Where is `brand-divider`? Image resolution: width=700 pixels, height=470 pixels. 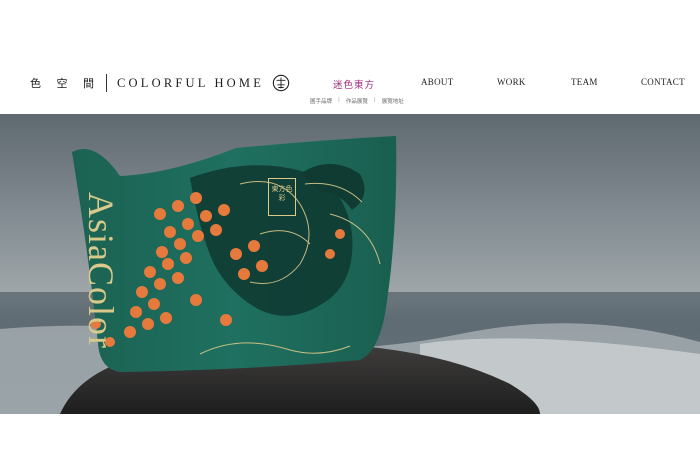
brand-divider is located at coordinates (106, 83).